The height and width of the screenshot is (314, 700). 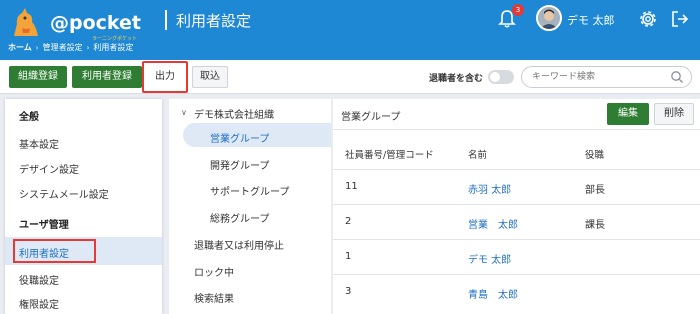 What do you see at coordinates (351, 186) in the screenshot?
I see `cell-id: 11` at bounding box center [351, 186].